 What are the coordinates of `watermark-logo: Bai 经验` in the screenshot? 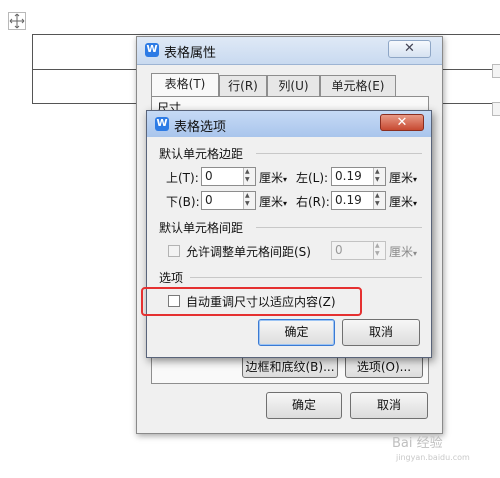 It's located at (417, 443).